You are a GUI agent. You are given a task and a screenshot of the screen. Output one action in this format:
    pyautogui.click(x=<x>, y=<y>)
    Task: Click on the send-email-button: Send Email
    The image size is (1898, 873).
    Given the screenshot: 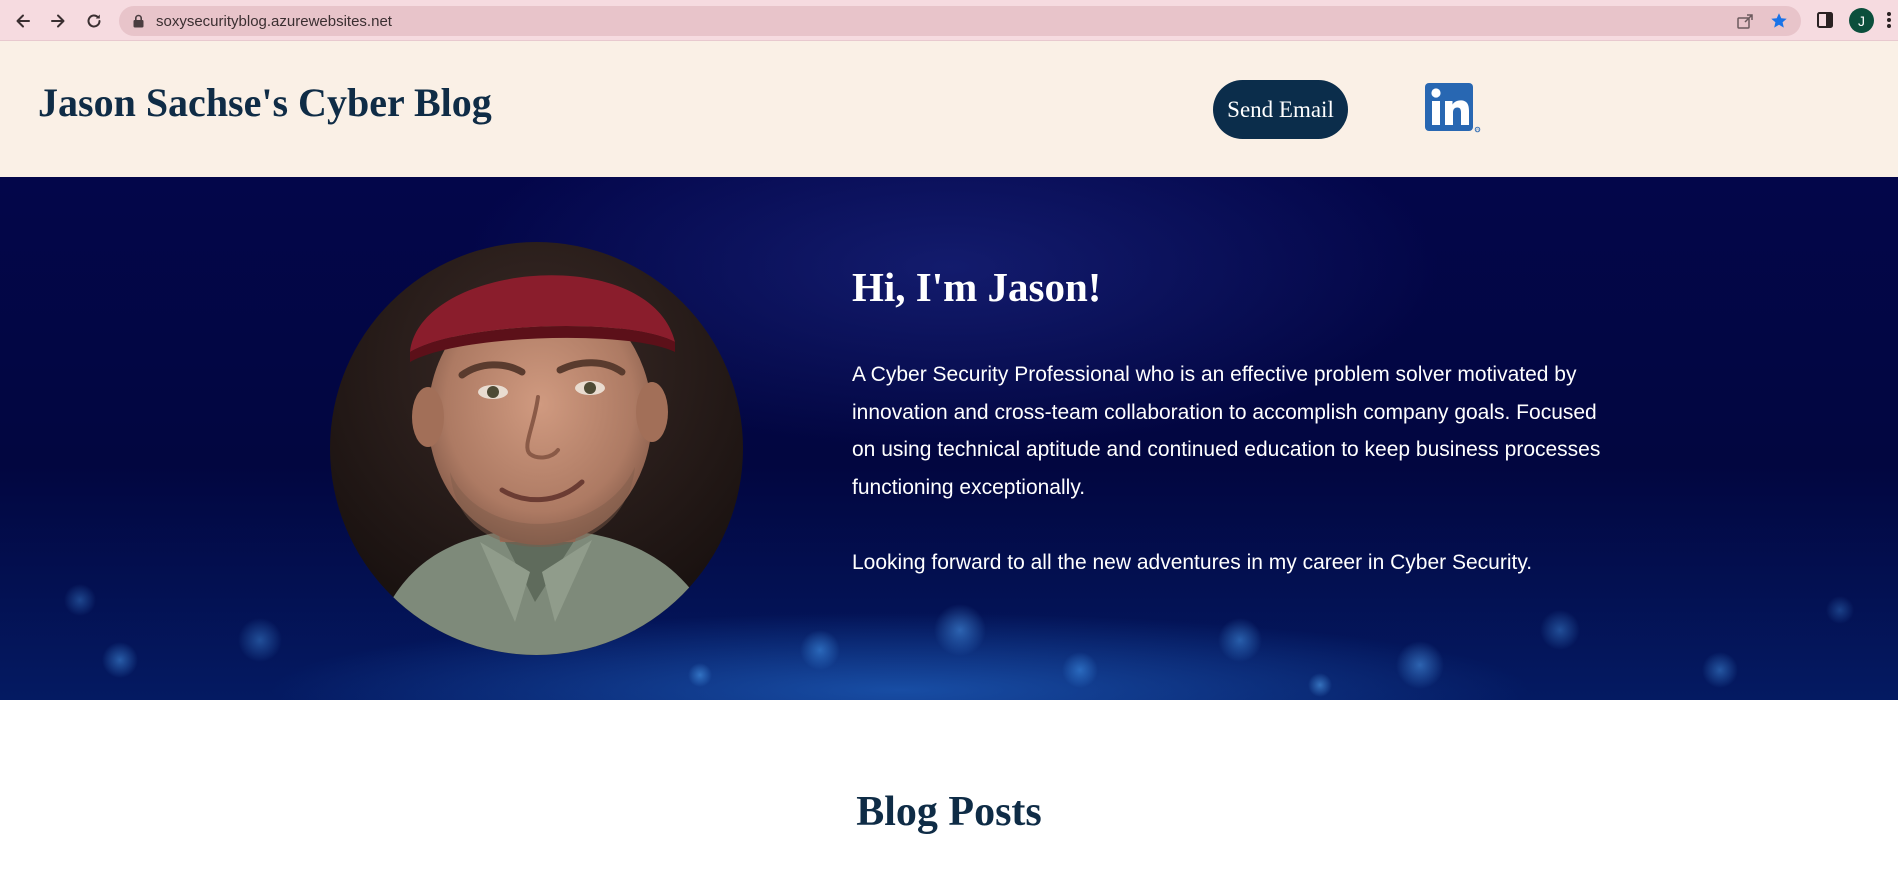 What is the action you would take?
    pyautogui.click(x=1280, y=109)
    